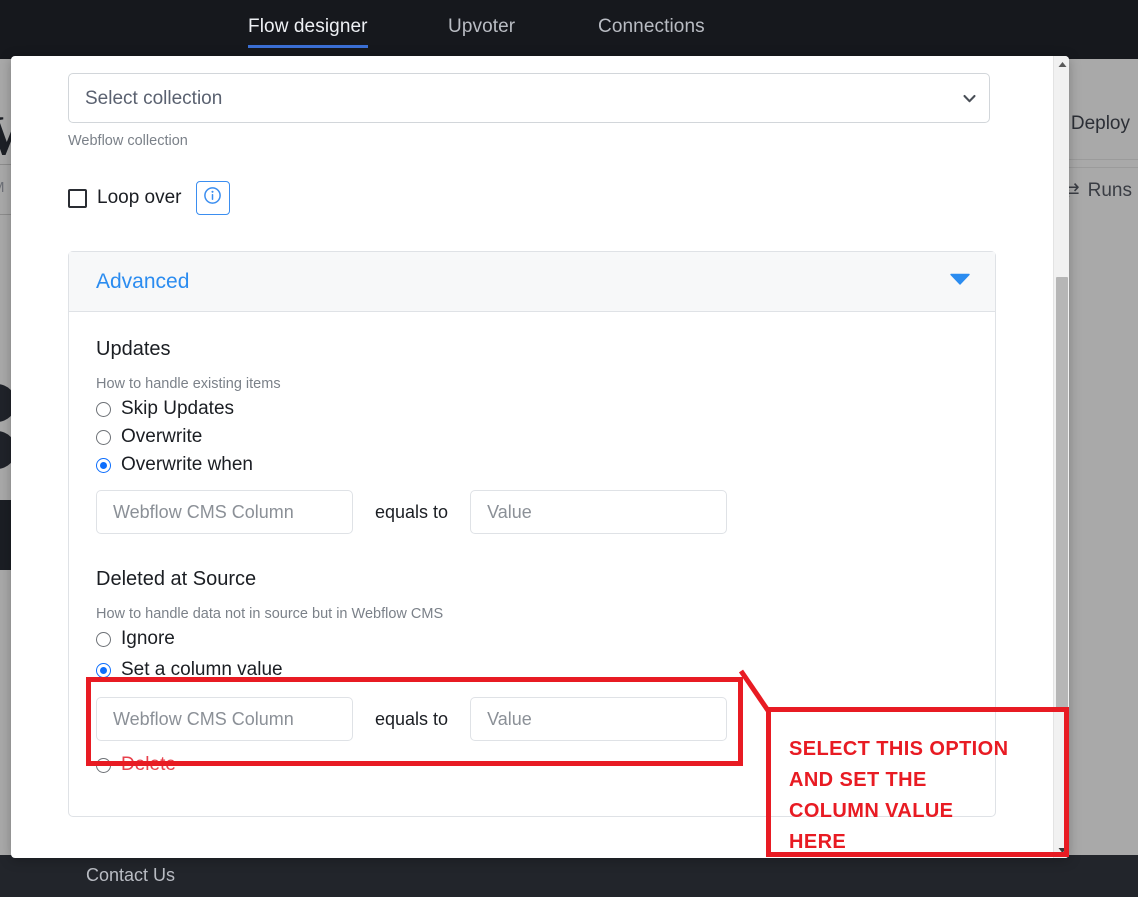  I want to click on deleted-label-set-column-value: Set a column value, so click(202, 669).